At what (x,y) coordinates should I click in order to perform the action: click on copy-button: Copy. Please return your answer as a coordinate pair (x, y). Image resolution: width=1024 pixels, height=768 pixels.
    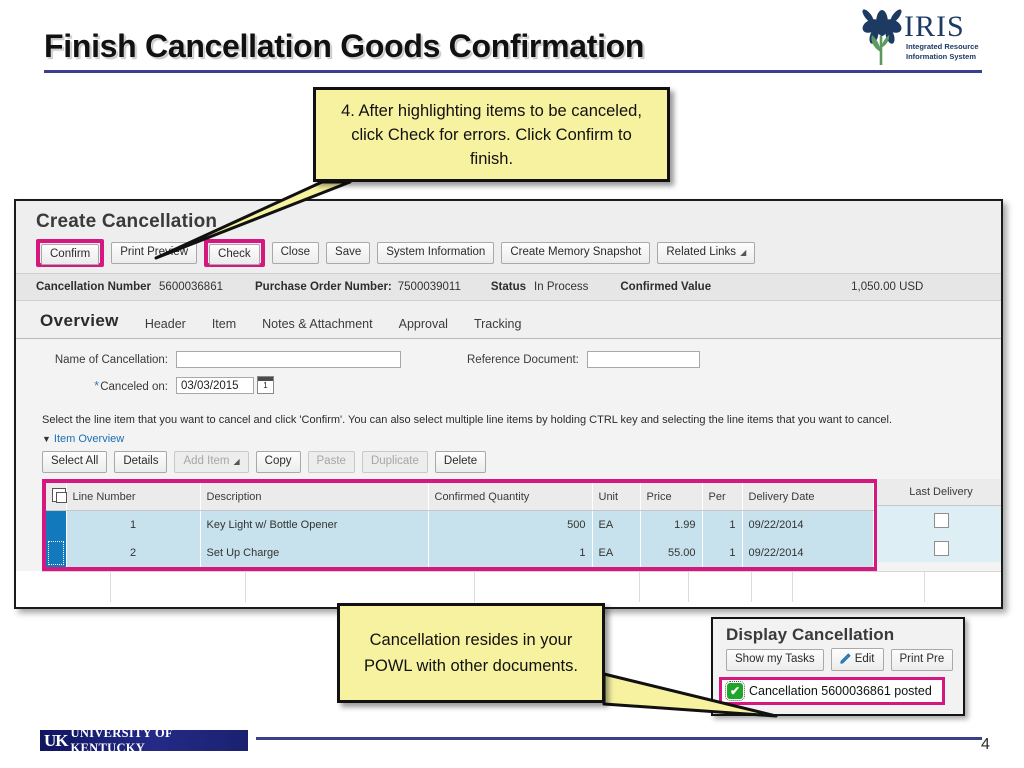
    Looking at the image, I should click on (278, 462).